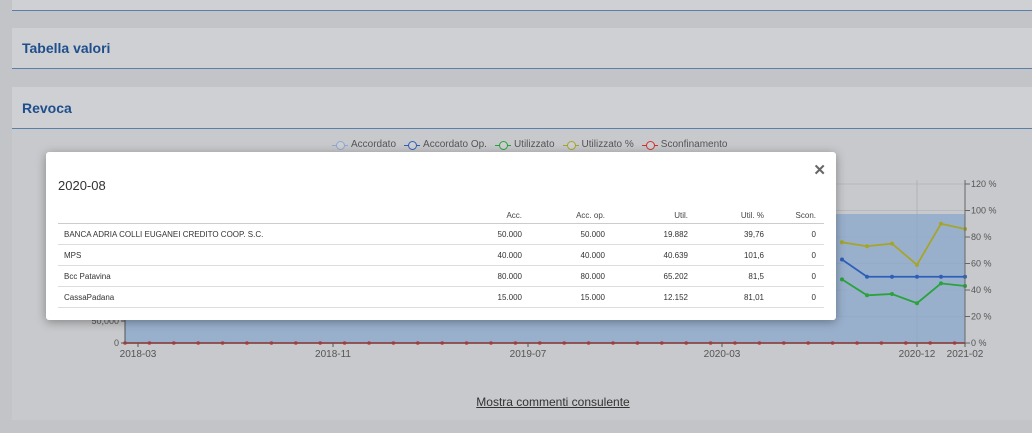 The image size is (1032, 433). Describe the element at coordinates (534, 144) in the screenshot. I see `legend-label: Utilizzato` at that location.